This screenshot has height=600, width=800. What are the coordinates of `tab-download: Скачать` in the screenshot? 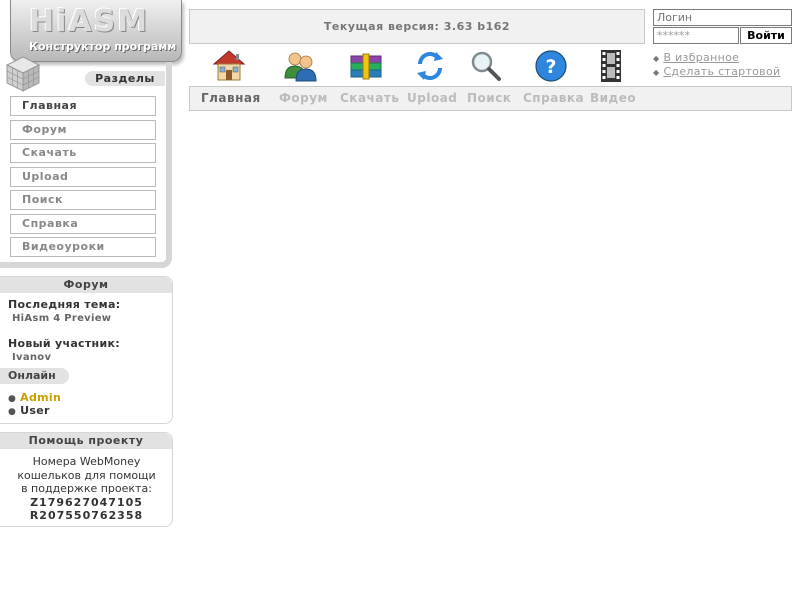 It's located at (369, 98).